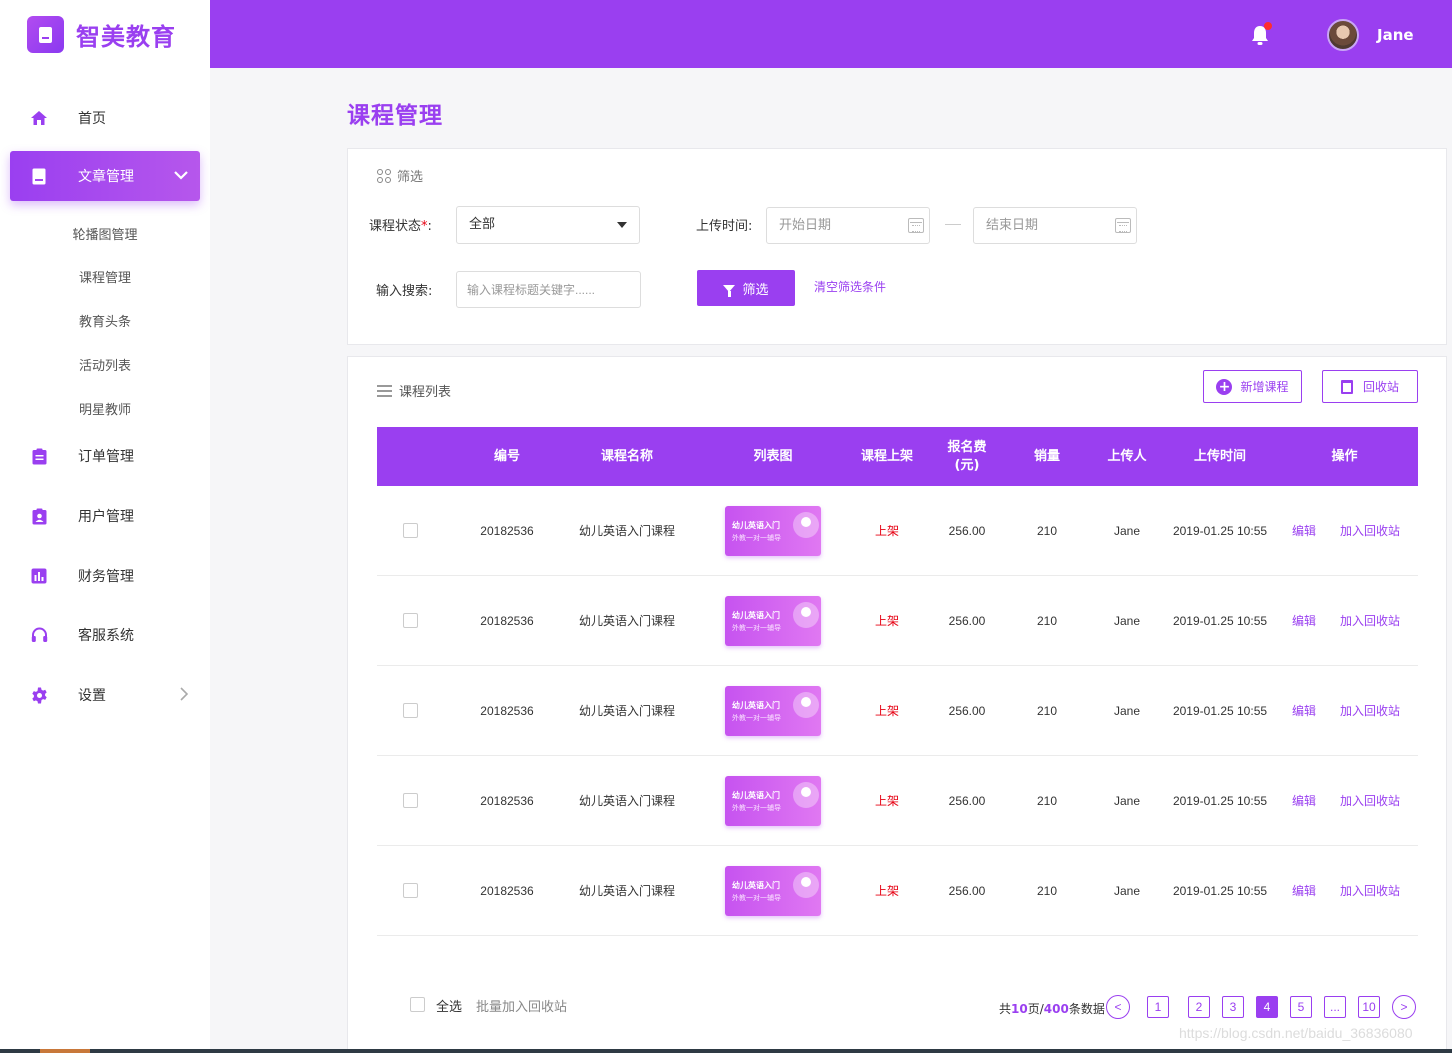 This screenshot has width=1452, height=1053. What do you see at coordinates (521, 1005) in the screenshot?
I see `batch-recycle-button: 批量加入回收站` at bounding box center [521, 1005].